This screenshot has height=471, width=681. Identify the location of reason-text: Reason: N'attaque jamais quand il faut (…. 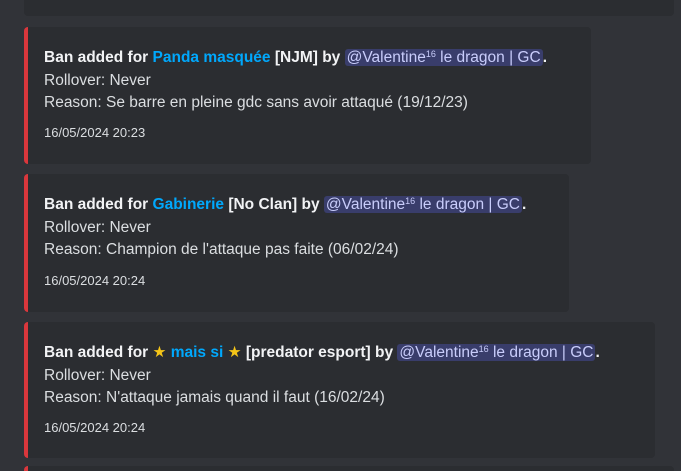
(214, 397).